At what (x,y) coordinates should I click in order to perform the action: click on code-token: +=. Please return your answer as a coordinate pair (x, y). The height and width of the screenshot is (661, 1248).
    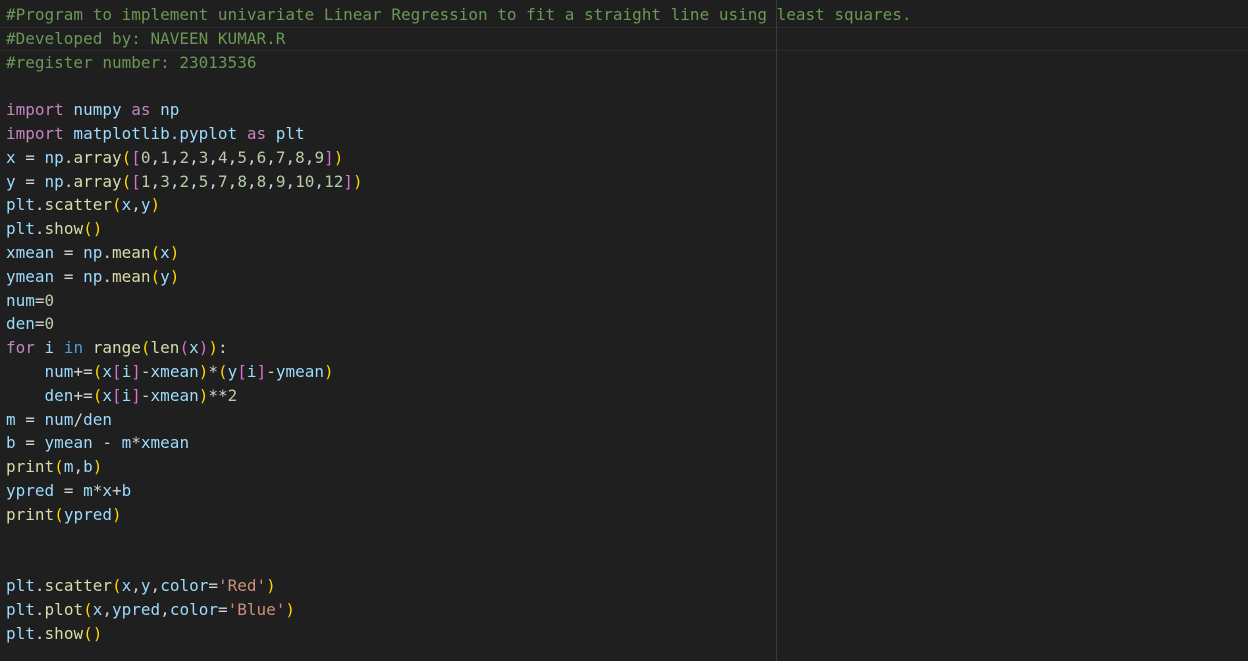
    Looking at the image, I should click on (83, 395).